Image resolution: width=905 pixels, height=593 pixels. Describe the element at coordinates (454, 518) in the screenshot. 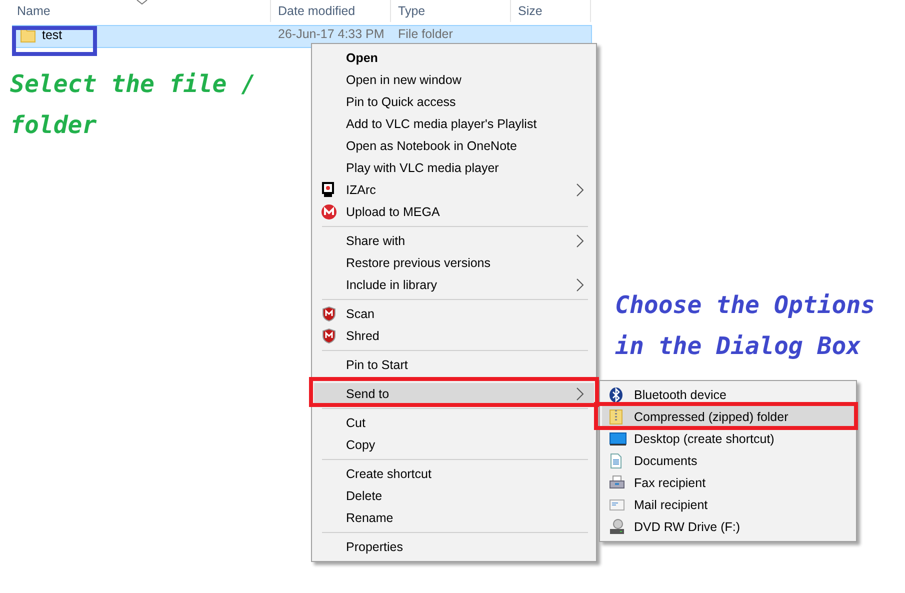

I see `menu-item: Rename` at that location.